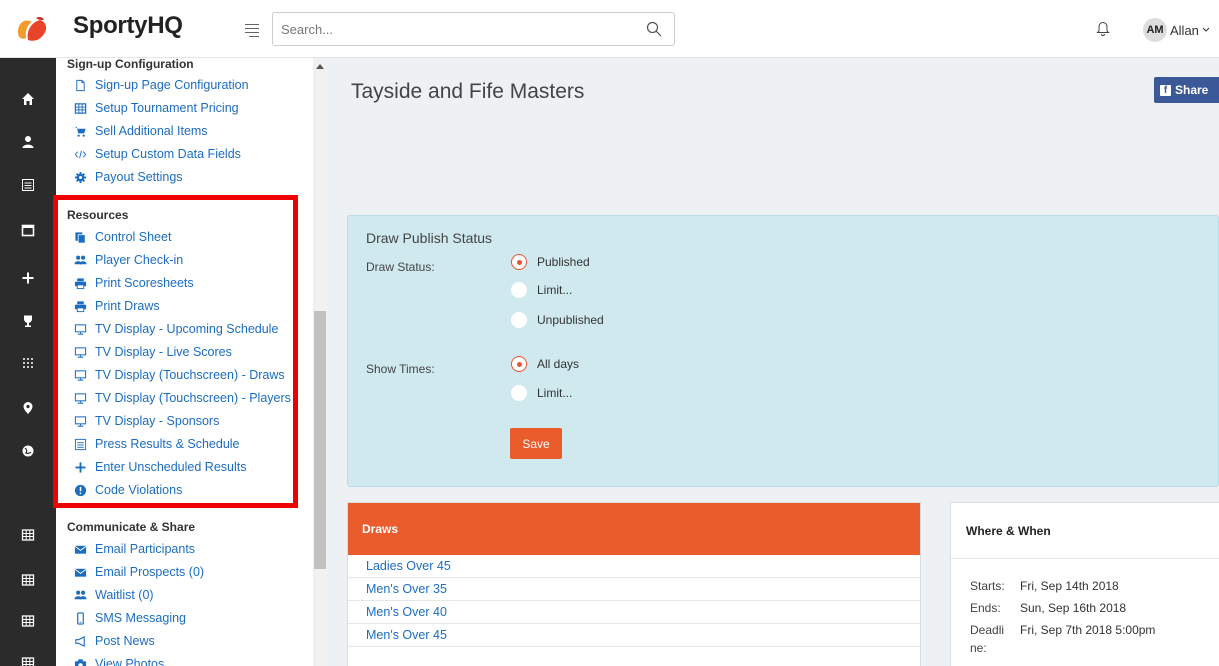 The image size is (1219, 666). I want to click on map-pin-icon, so click(28, 408).